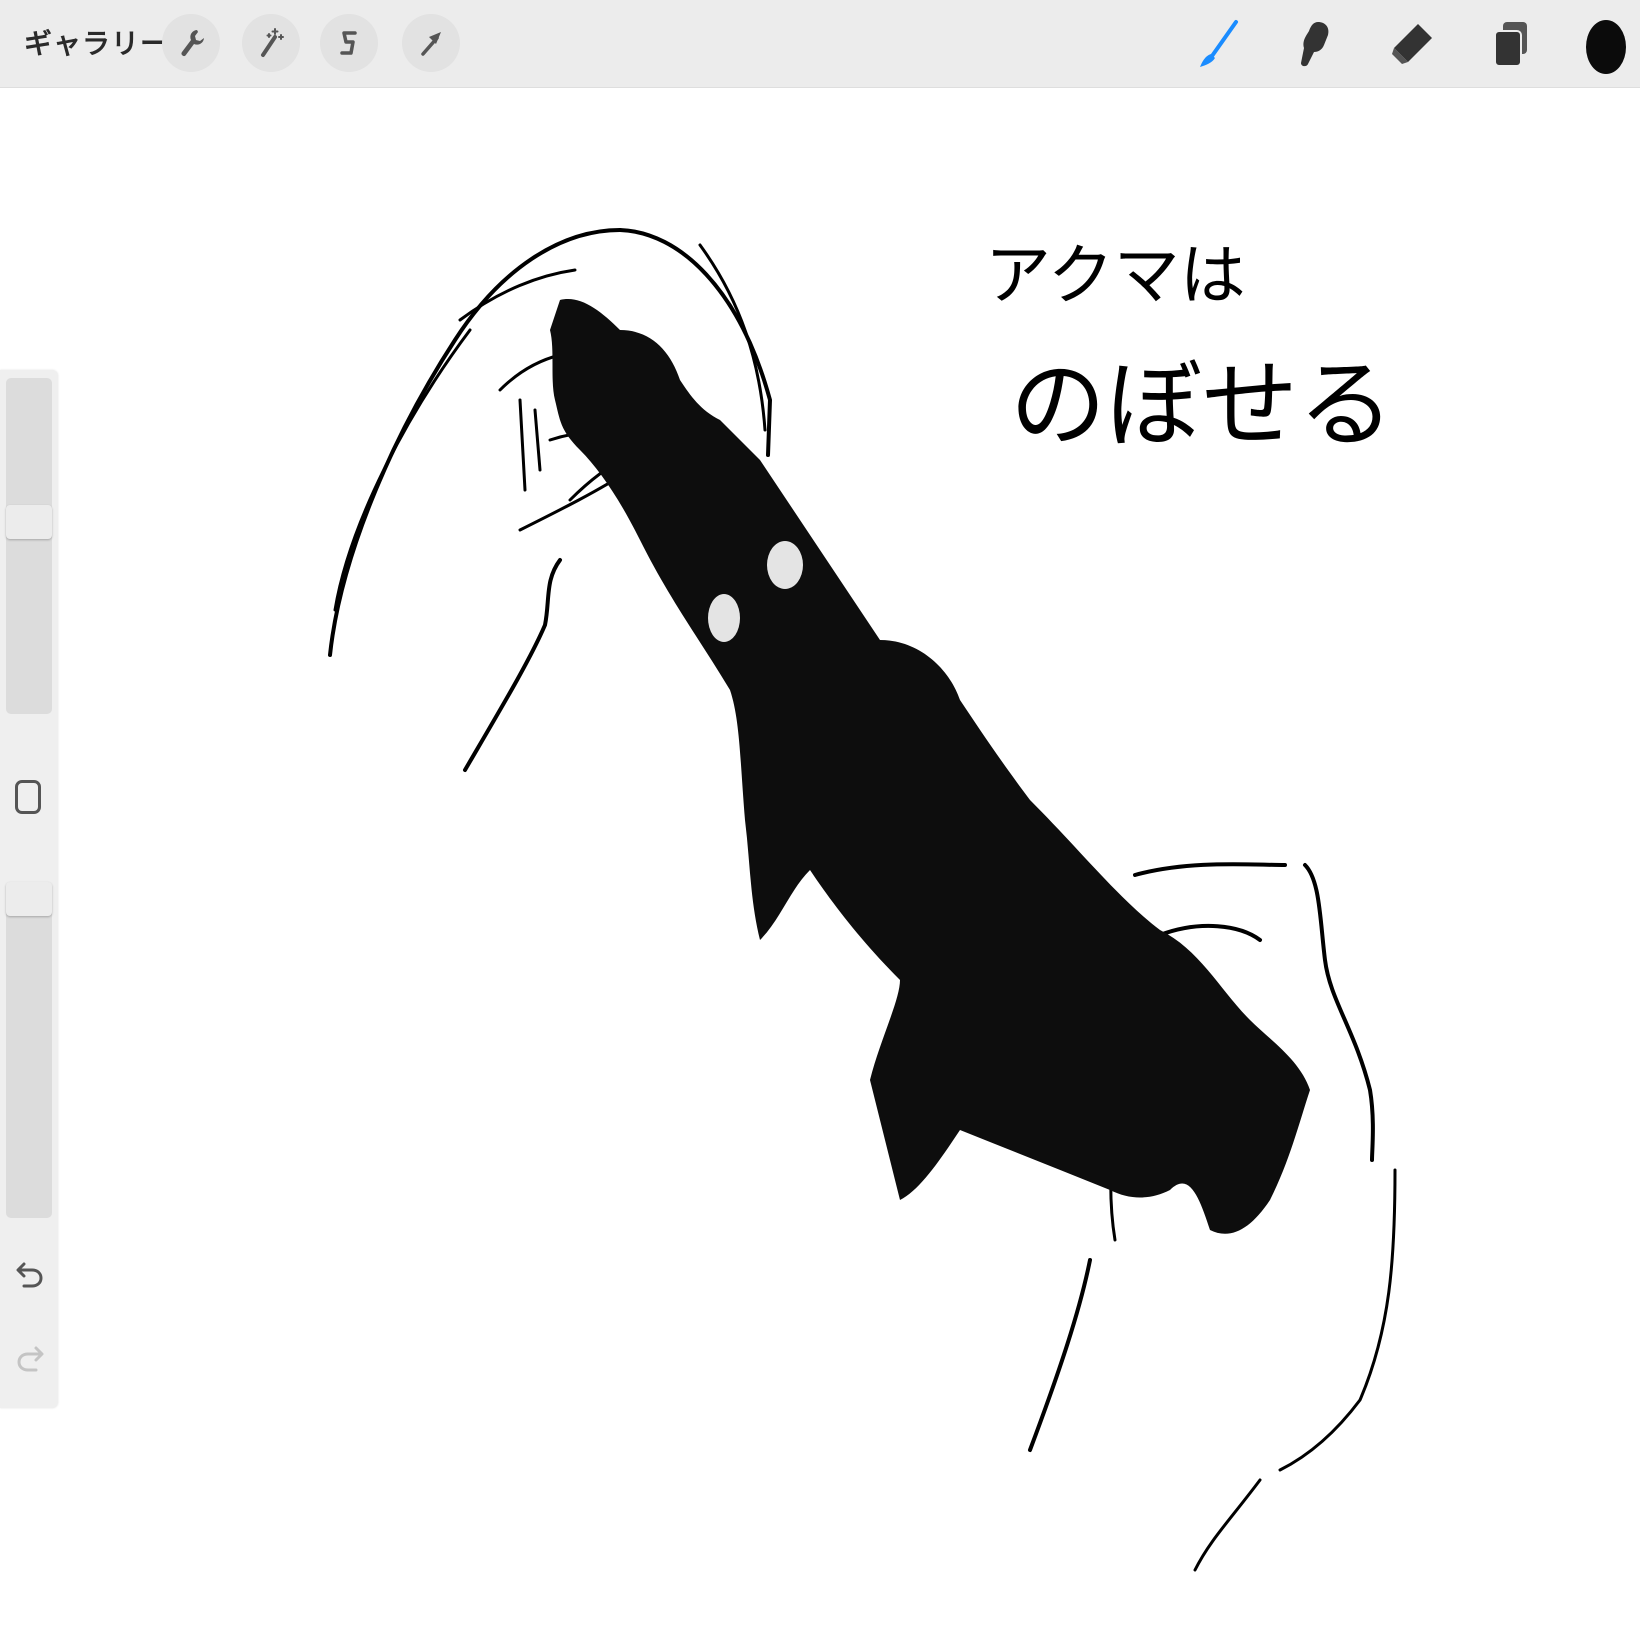  I want to click on wrench-icon, so click(192, 43).